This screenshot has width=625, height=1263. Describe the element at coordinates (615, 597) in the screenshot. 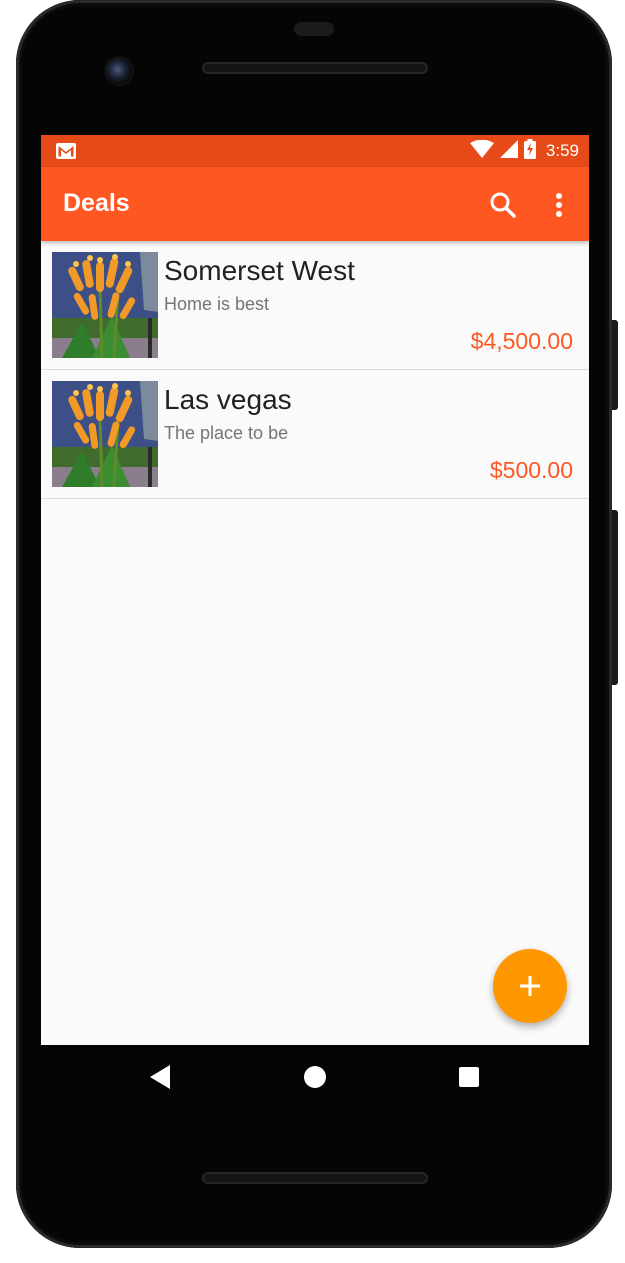

I see `volume-button` at that location.